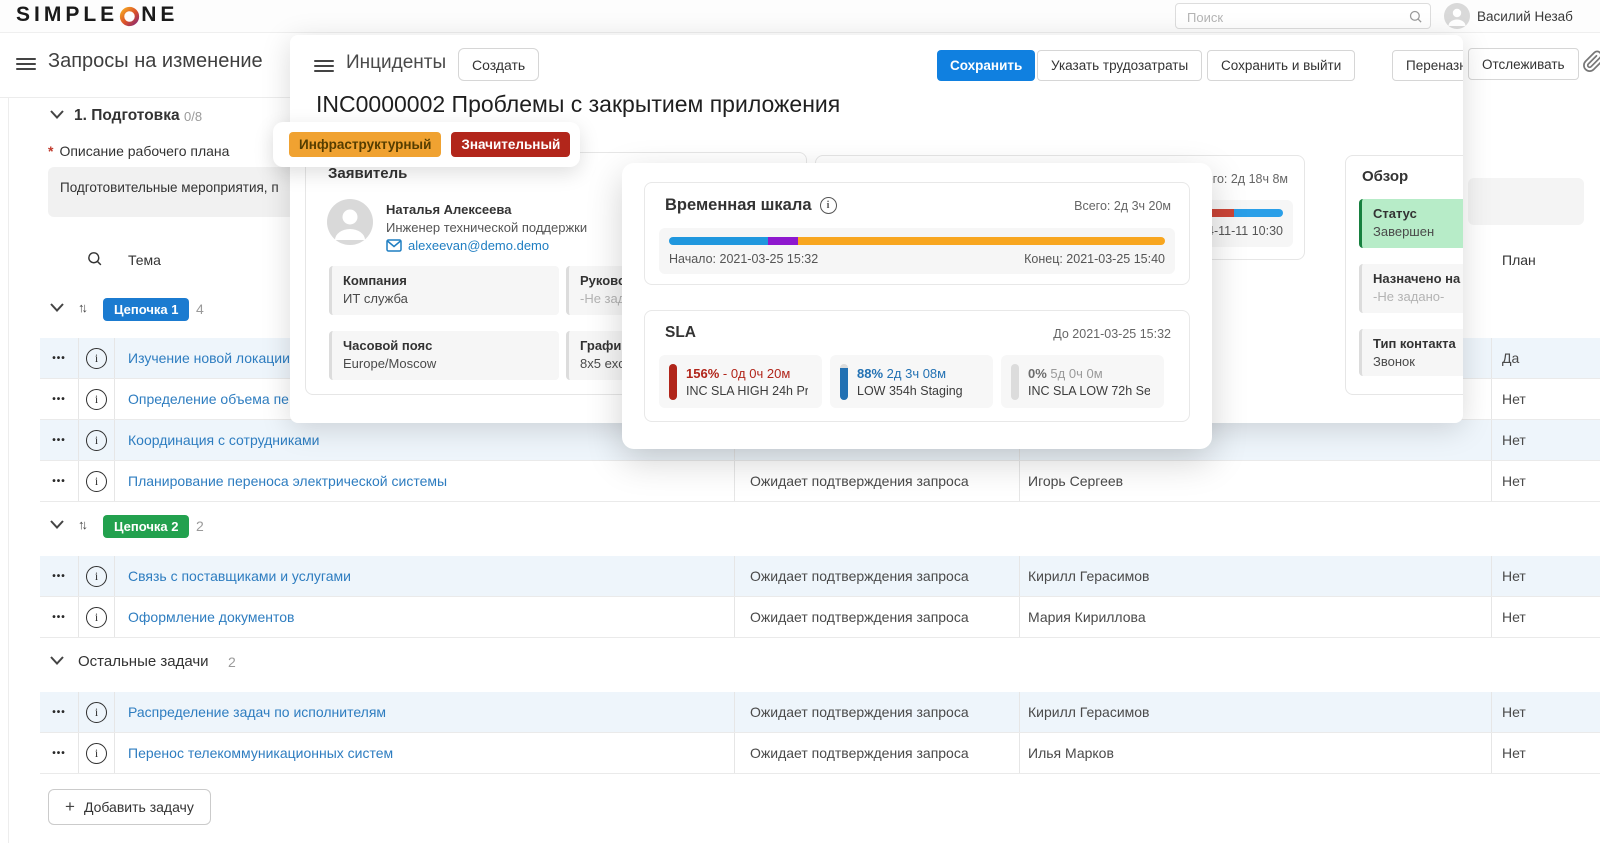  Describe the element at coordinates (444, 355) in the screenshot. I see `field-timezone: Часовой пояс Europe/Moscow` at that location.